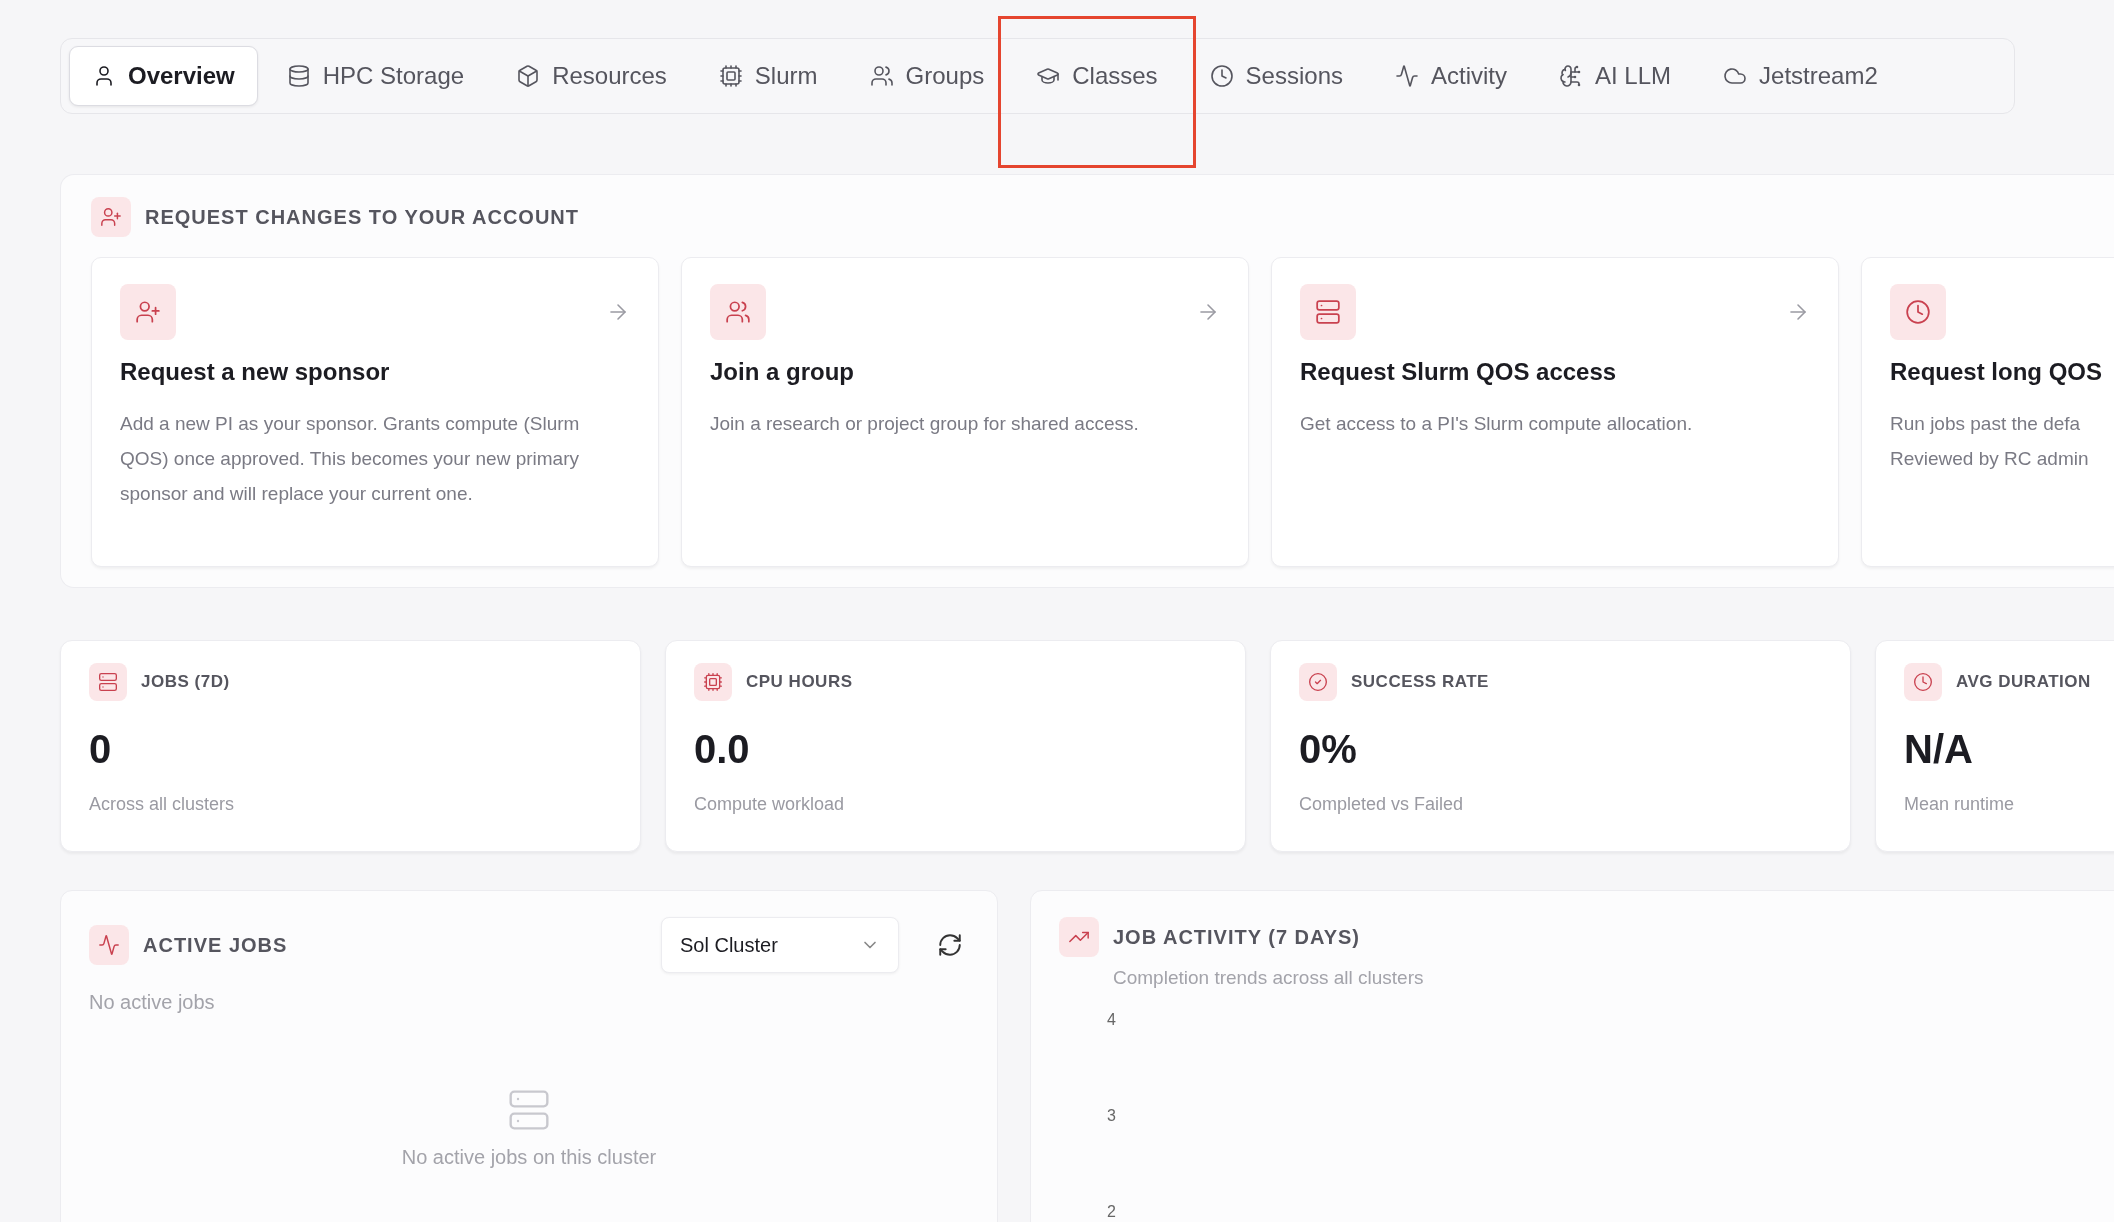 Image resolution: width=2114 pixels, height=1222 pixels. I want to click on card-title: Request long QOS, so click(1996, 372).